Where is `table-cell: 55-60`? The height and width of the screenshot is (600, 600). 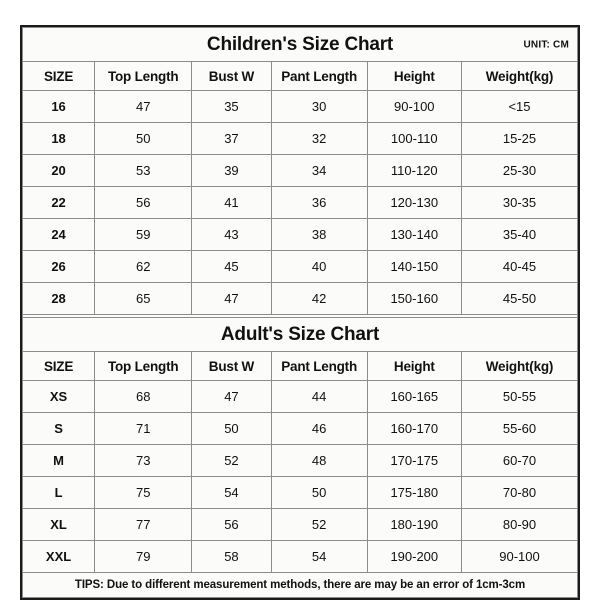
table-cell: 55-60 is located at coordinates (519, 428).